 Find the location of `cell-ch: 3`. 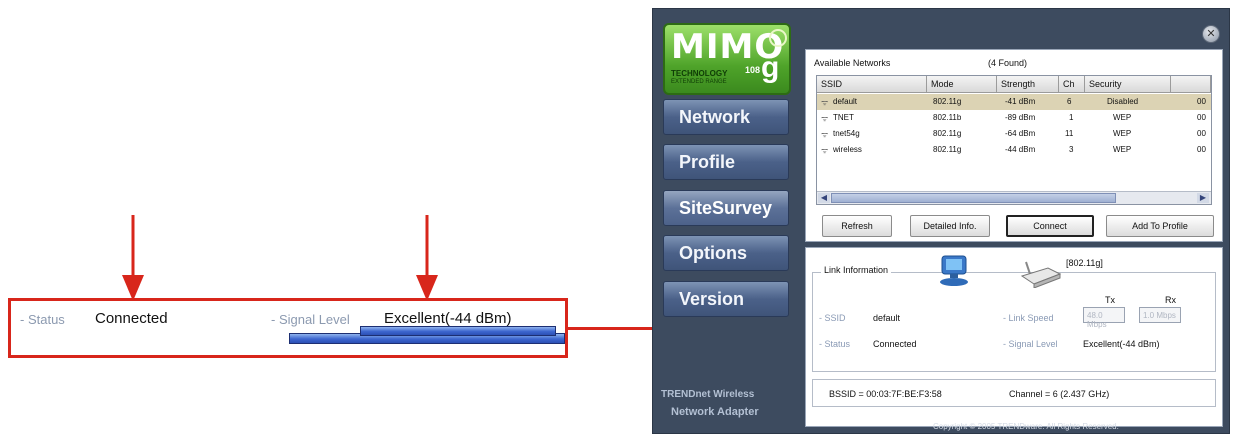

cell-ch: 3 is located at coordinates (1071, 149).